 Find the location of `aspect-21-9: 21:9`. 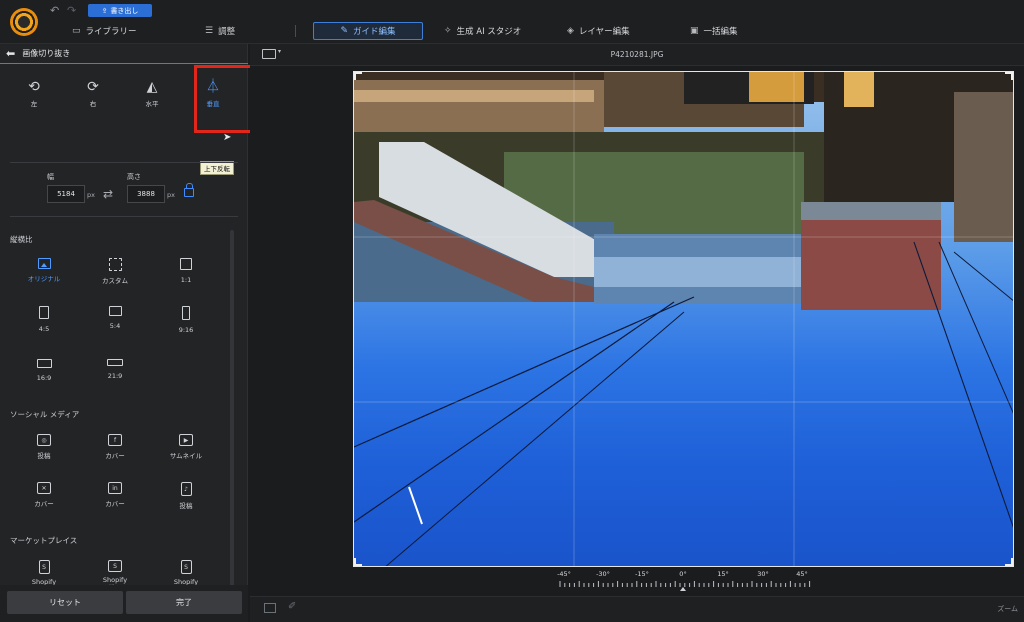

aspect-21-9: 21:9 is located at coordinates (115, 369).